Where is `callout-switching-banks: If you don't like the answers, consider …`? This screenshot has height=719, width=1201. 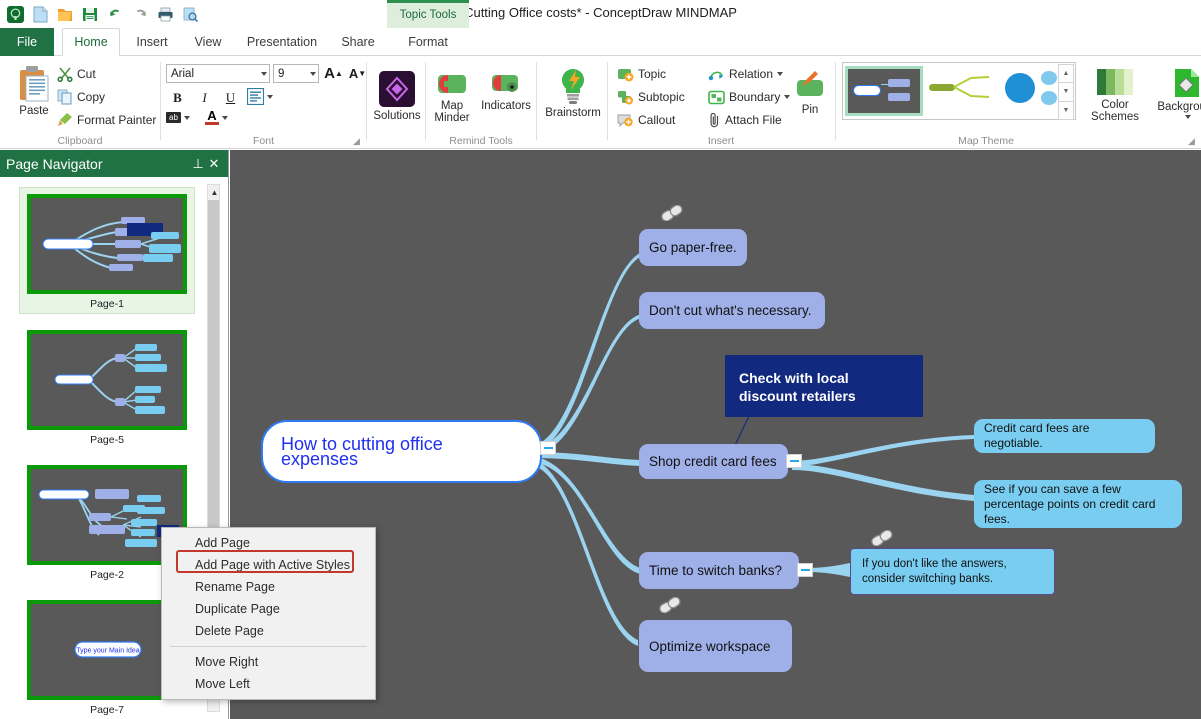
callout-switching-banks: If you don't like the answers, consider … is located at coordinates (952, 571).